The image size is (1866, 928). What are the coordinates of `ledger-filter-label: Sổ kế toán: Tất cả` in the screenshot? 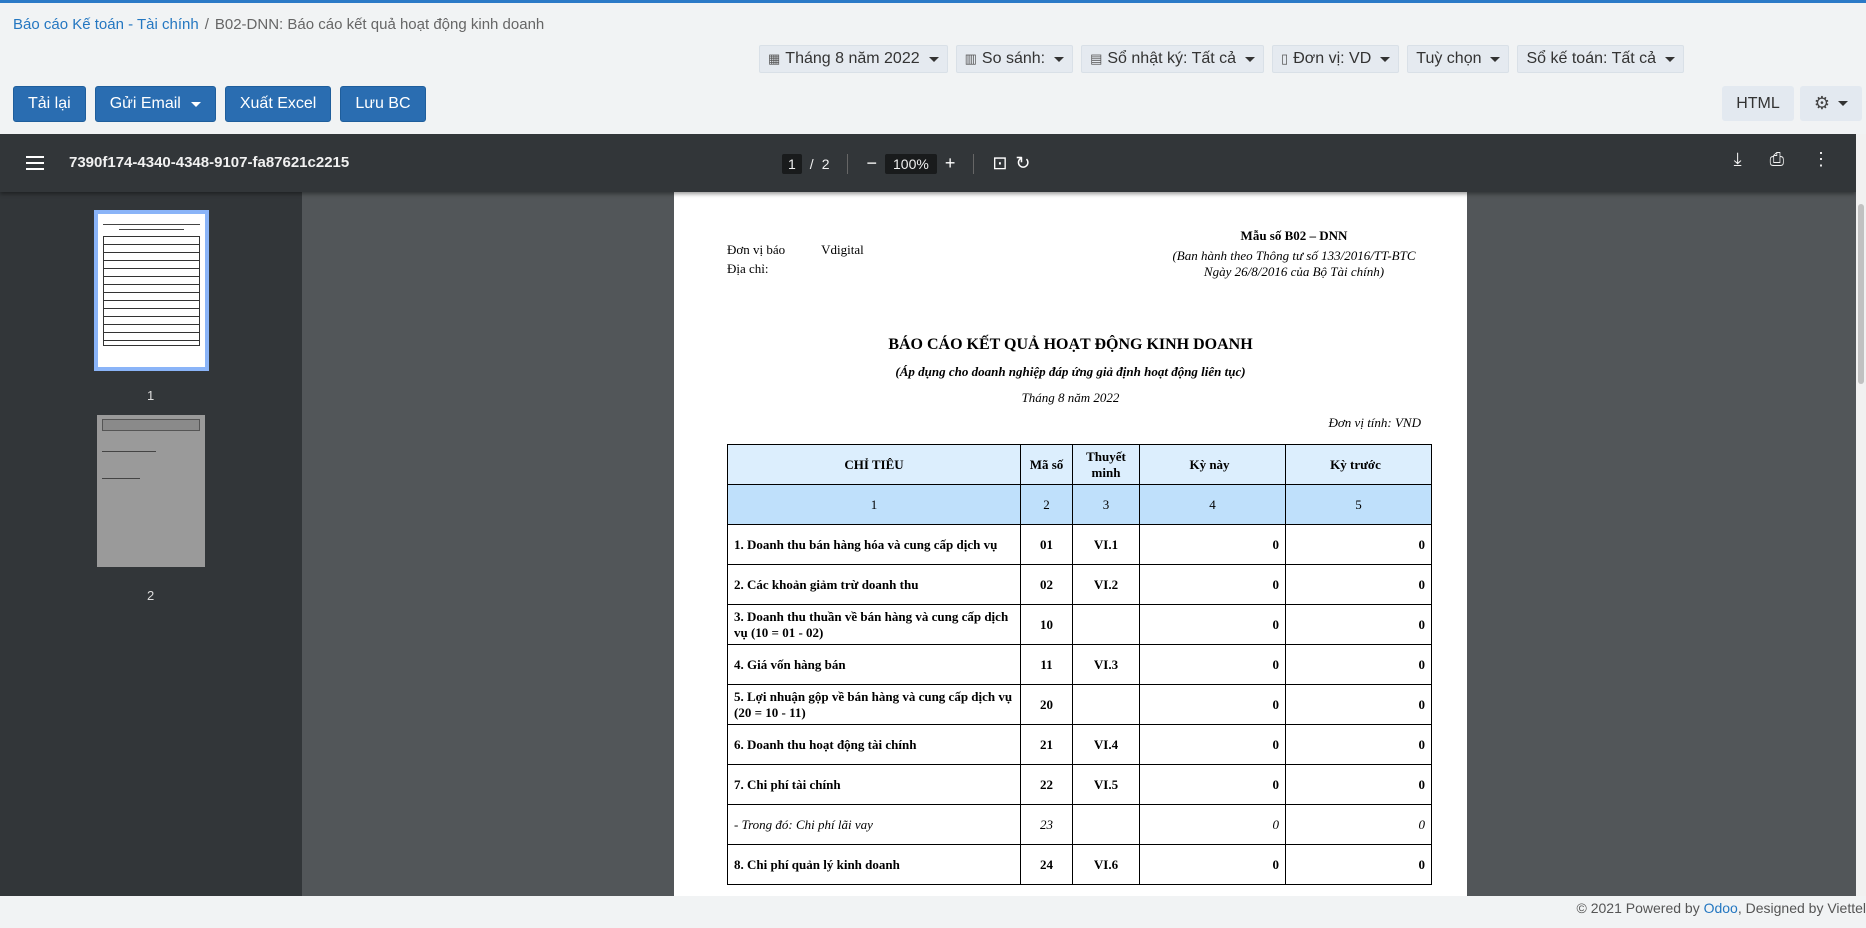 It's located at (1591, 58).